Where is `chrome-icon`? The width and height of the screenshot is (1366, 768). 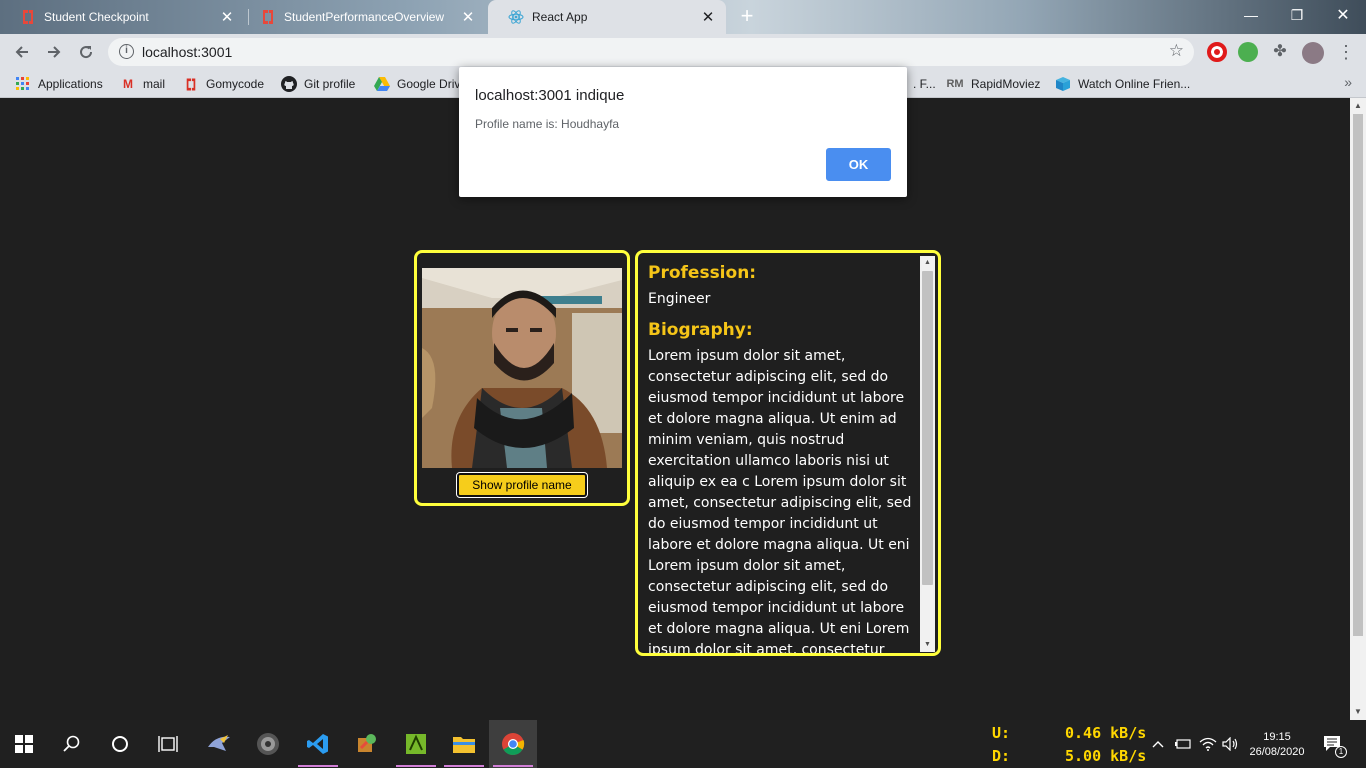 chrome-icon is located at coordinates (513, 744).